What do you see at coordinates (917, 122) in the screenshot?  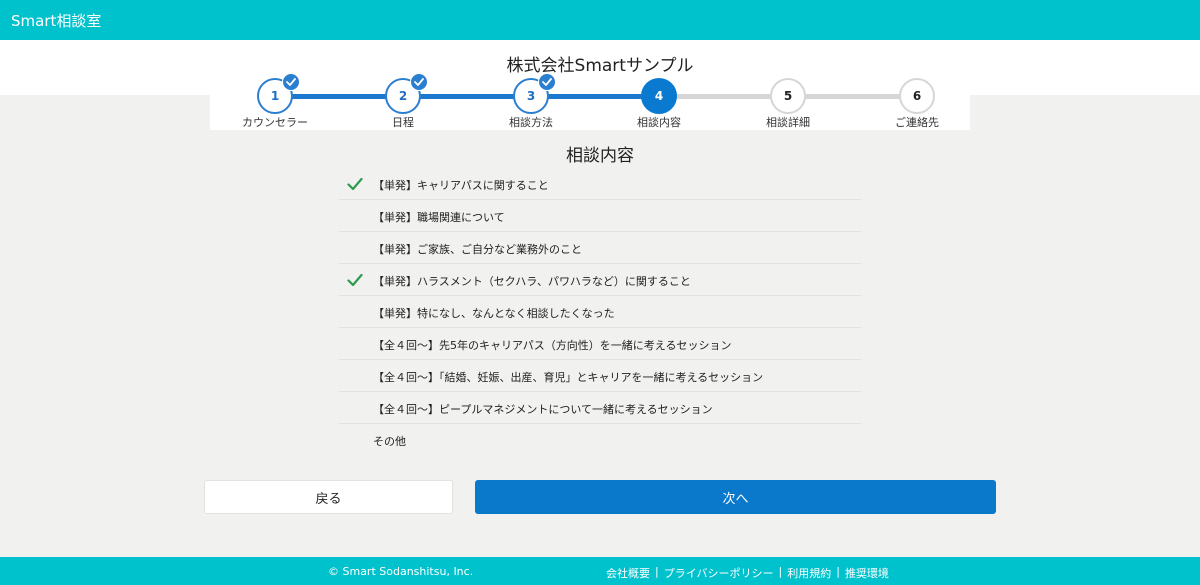 I see `step-label: ご連絡先` at bounding box center [917, 122].